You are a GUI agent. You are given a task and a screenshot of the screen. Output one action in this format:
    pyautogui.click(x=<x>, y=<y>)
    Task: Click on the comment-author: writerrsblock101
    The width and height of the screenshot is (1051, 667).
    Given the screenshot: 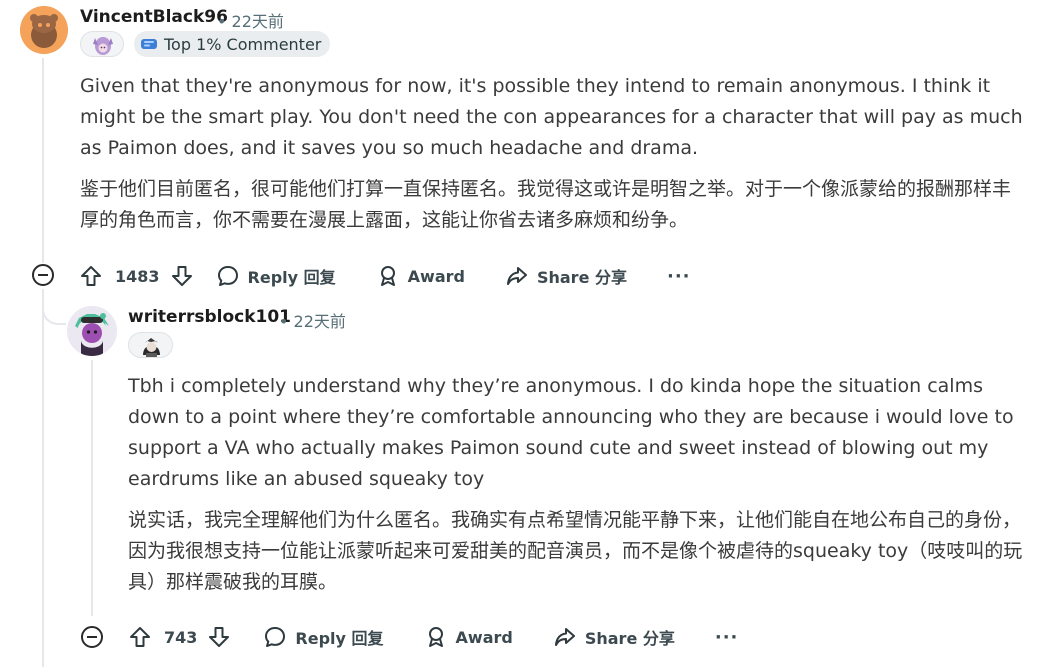 What is the action you would take?
    pyautogui.click(x=209, y=317)
    